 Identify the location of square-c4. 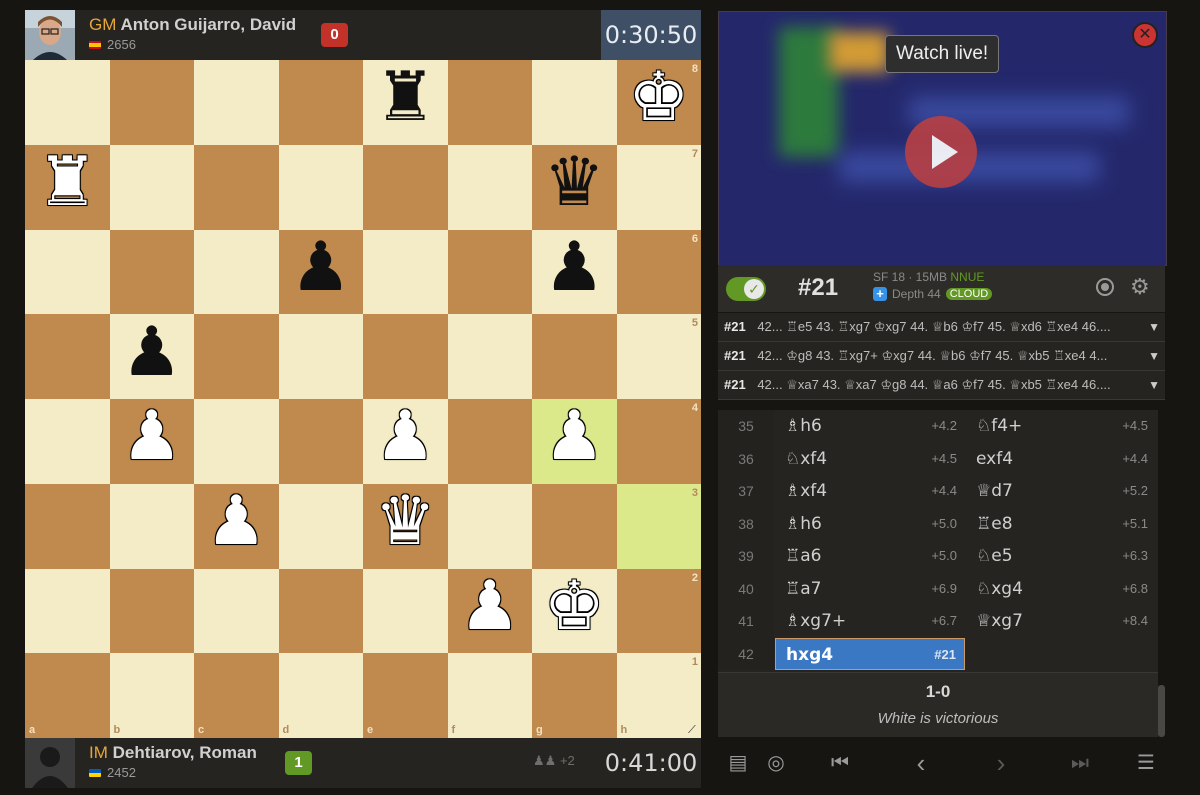
(236, 441).